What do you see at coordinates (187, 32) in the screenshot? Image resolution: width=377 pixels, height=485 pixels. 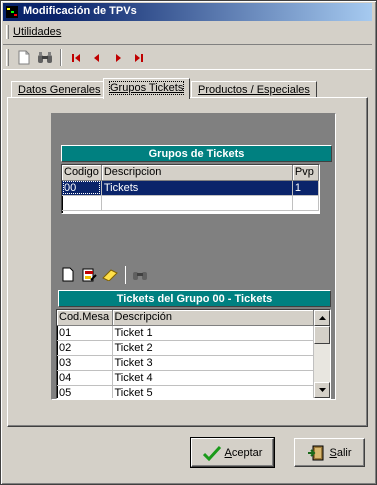 I see `menu-bar: Utilidades` at bounding box center [187, 32].